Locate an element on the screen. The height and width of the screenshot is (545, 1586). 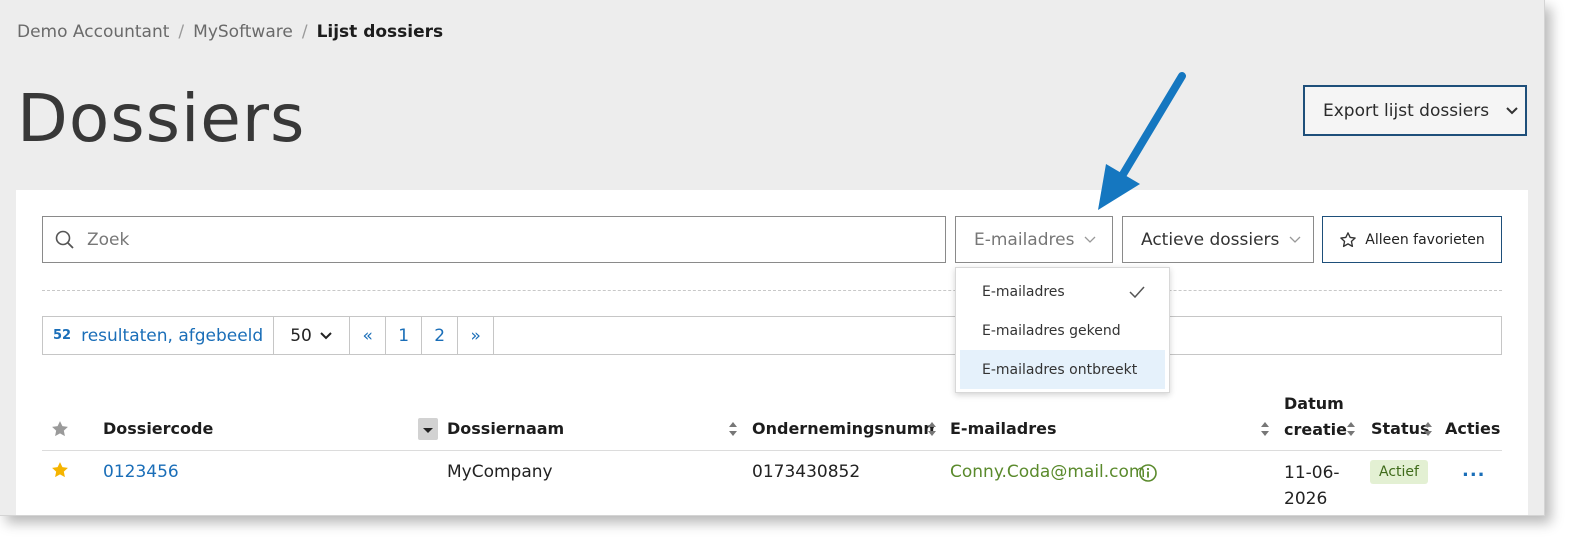
breadcrumb-item-software: MySoftware is located at coordinates (243, 32).